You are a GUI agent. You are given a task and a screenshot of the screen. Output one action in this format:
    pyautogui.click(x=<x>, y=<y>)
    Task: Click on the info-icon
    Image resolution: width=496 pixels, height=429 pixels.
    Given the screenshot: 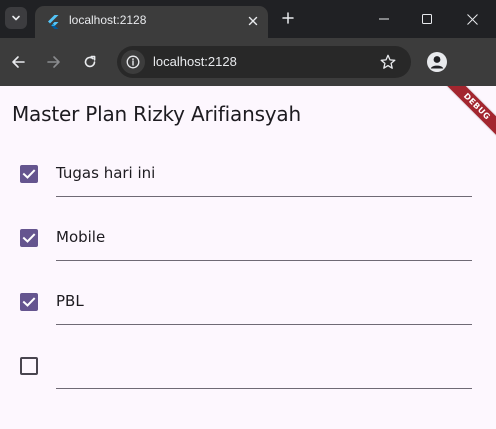 What is the action you would take?
    pyautogui.click(x=133, y=62)
    